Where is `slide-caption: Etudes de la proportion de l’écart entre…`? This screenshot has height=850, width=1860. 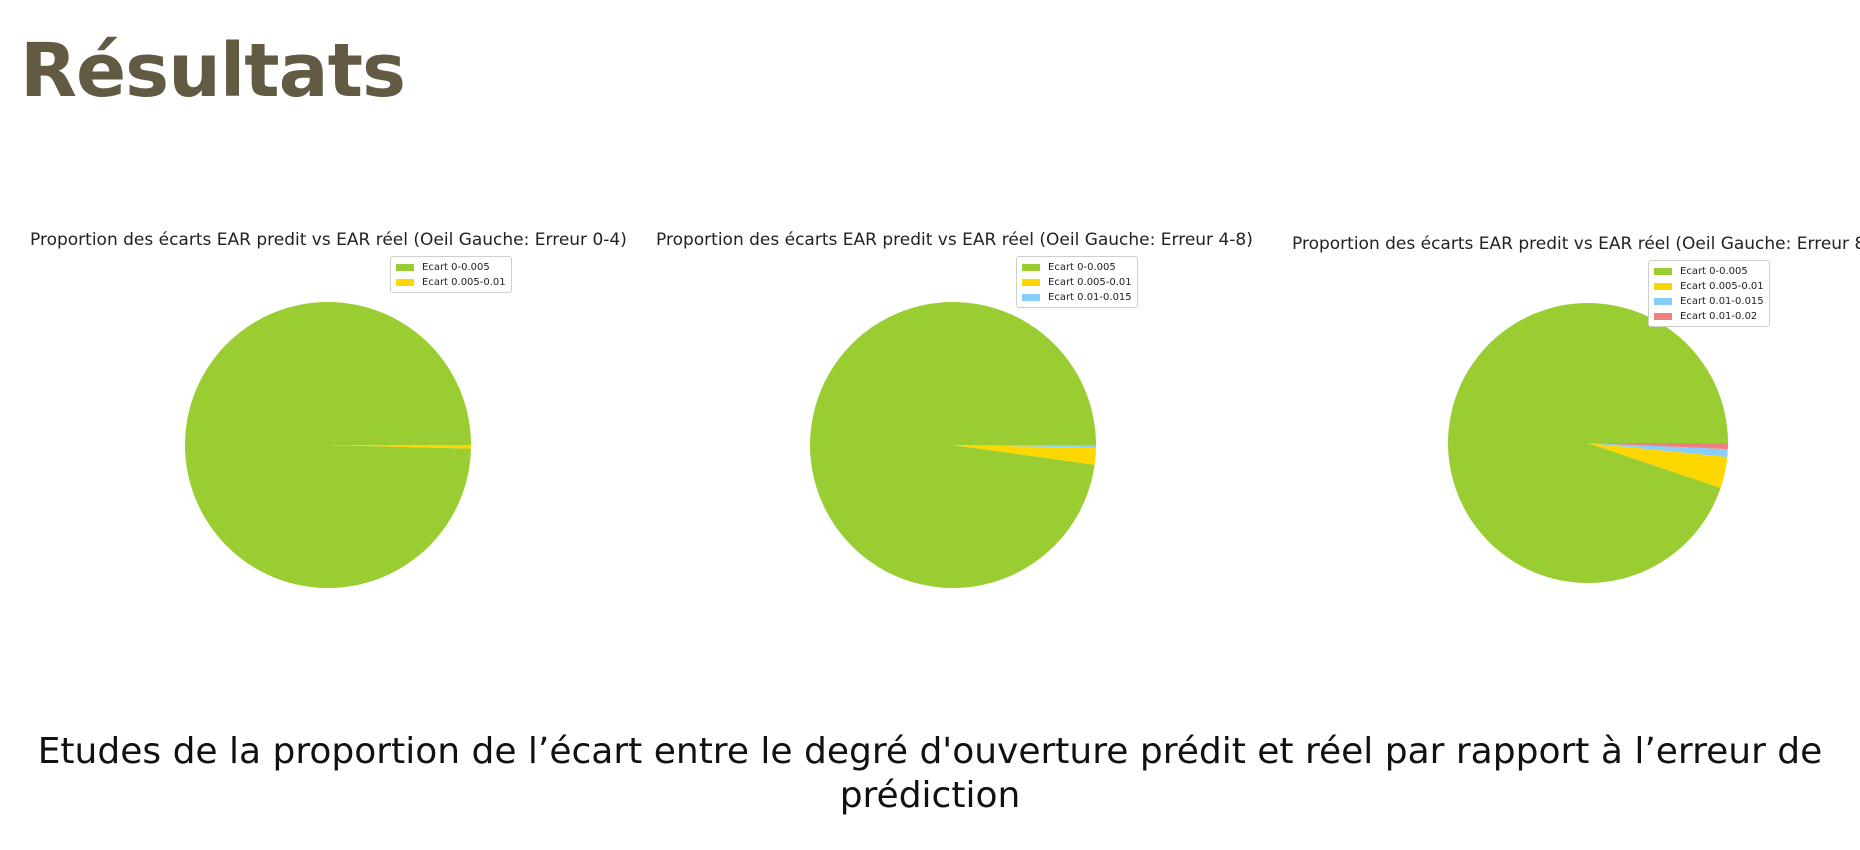
slide-caption: Etudes de la proportion de l’écart entre… is located at coordinates (930, 773).